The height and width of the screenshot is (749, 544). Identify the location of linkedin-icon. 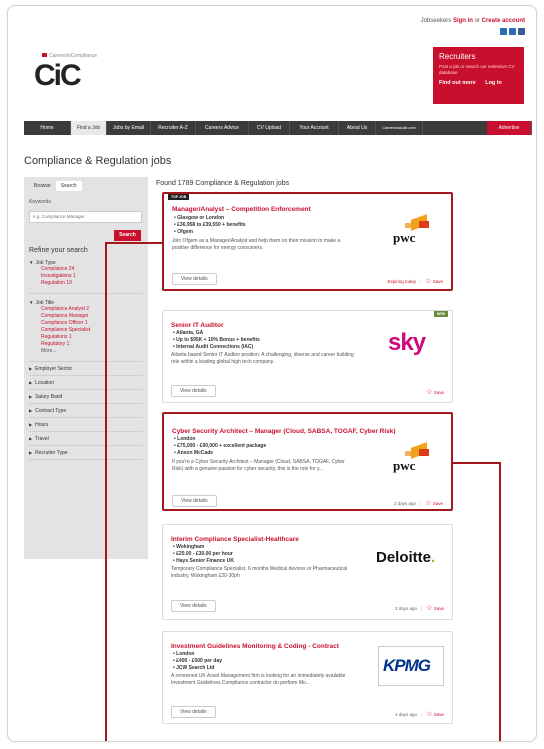
(503, 31).